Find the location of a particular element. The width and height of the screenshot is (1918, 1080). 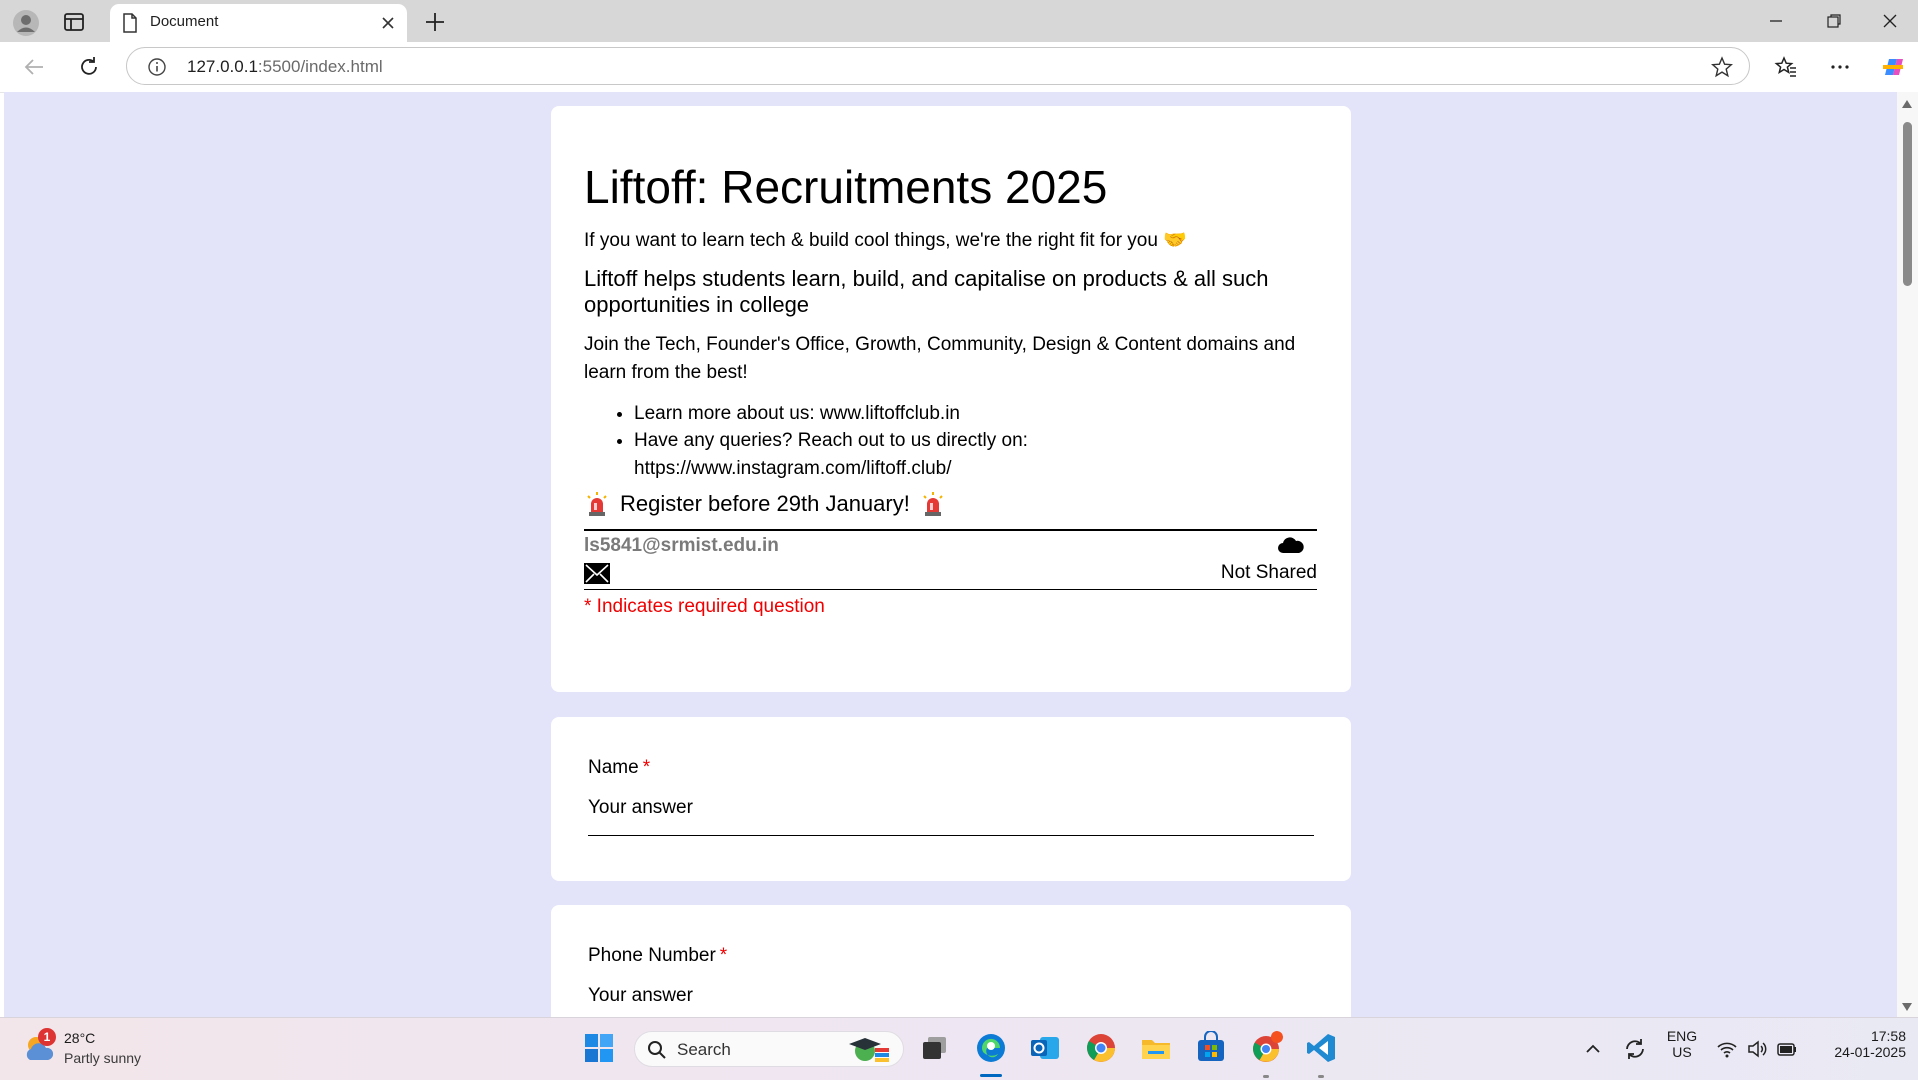

restore-button is located at coordinates (1834, 21).